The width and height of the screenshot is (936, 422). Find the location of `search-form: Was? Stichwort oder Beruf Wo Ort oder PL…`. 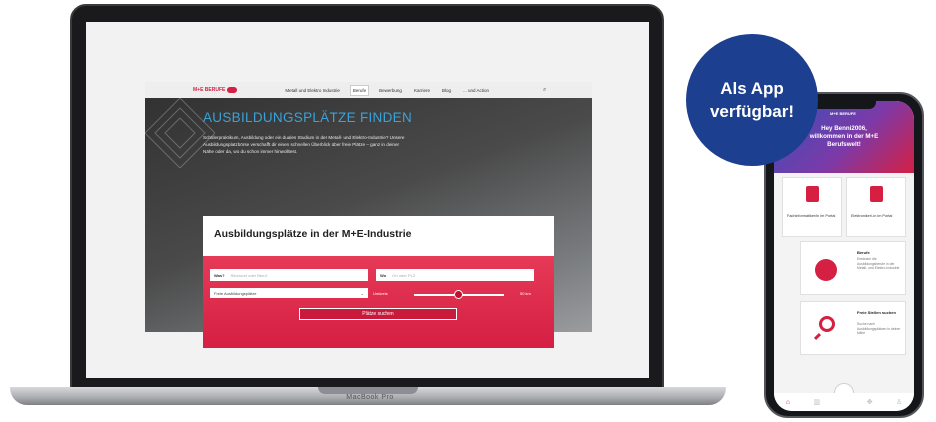

search-form: Was? Stichwort oder Beruf Wo Ort oder PL… is located at coordinates (378, 302).